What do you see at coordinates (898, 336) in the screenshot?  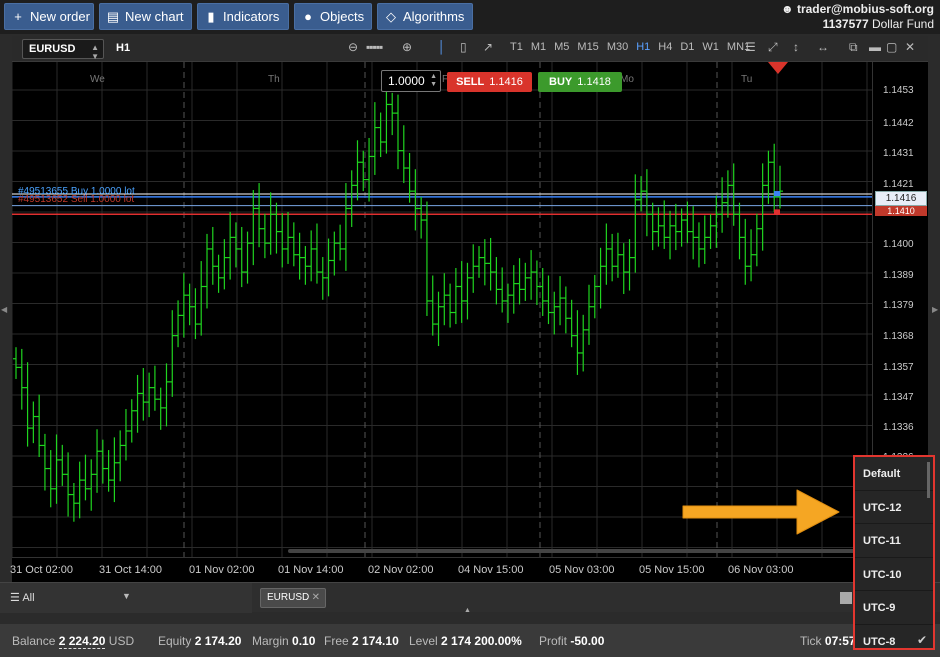 I see `price-tick: 1.1368` at bounding box center [898, 336].